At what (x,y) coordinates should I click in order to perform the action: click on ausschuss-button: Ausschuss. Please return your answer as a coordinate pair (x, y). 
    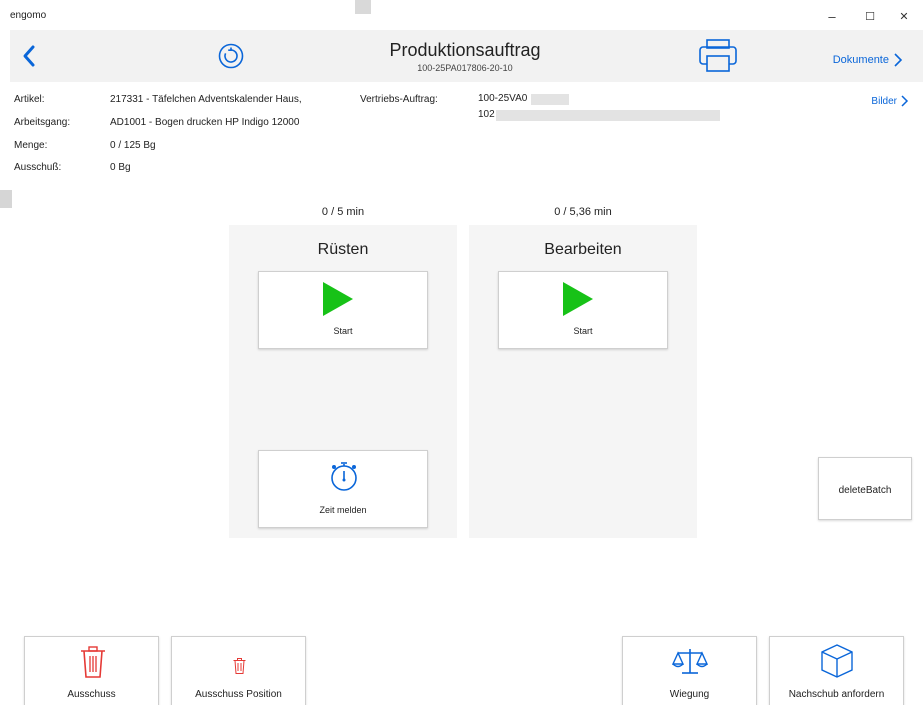
    Looking at the image, I should click on (91, 670).